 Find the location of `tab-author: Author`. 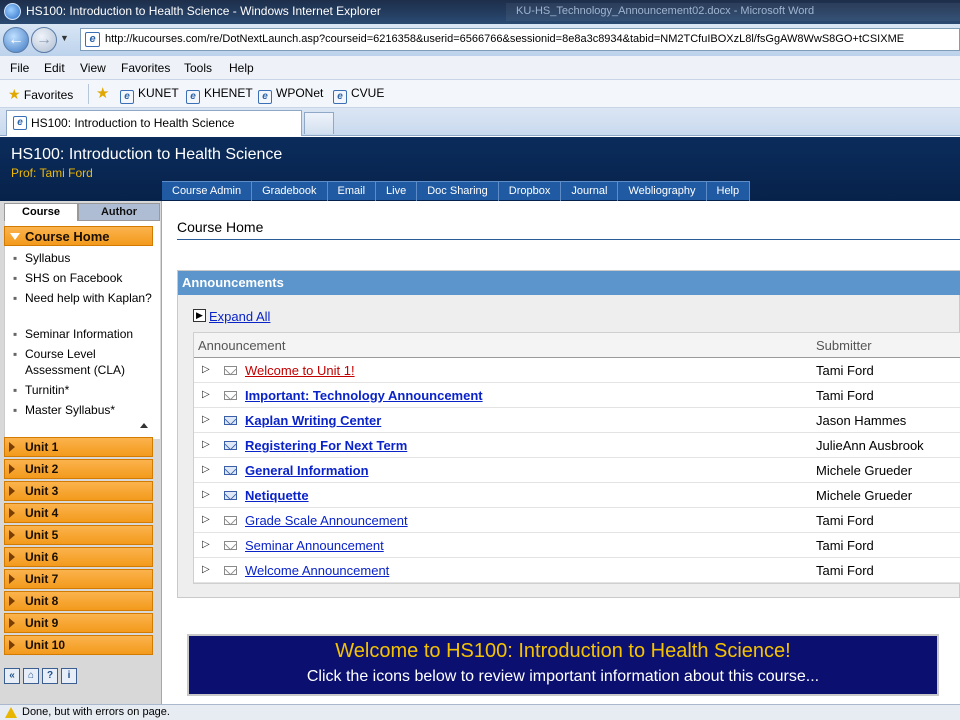

tab-author: Author is located at coordinates (119, 212).